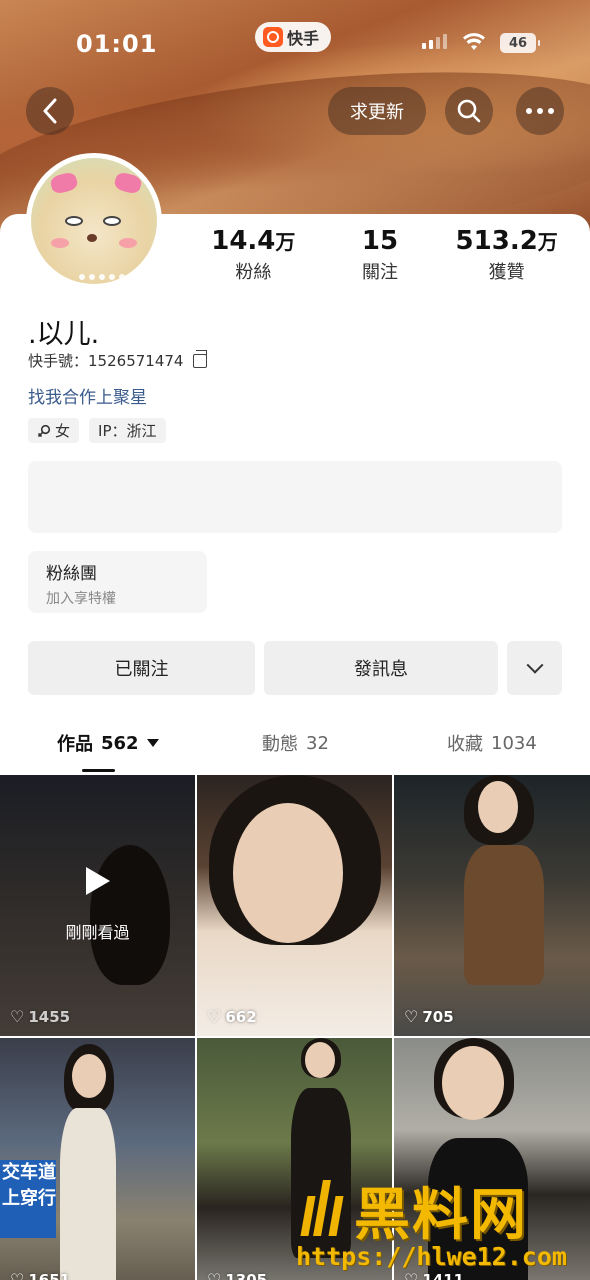 This screenshot has width=590, height=1280. Describe the element at coordinates (295, 497) in the screenshot. I see `placeholder-card` at that location.